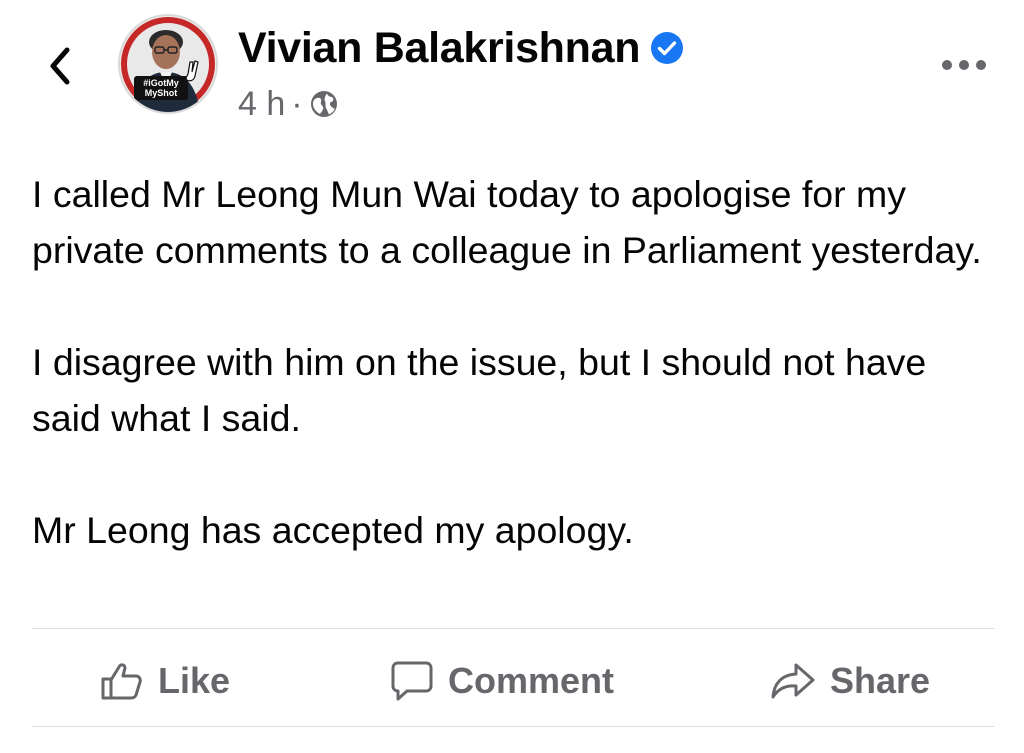 This screenshot has height=753, width=1024. I want to click on profile-photo: #iGotMy MyShot, so click(168, 64).